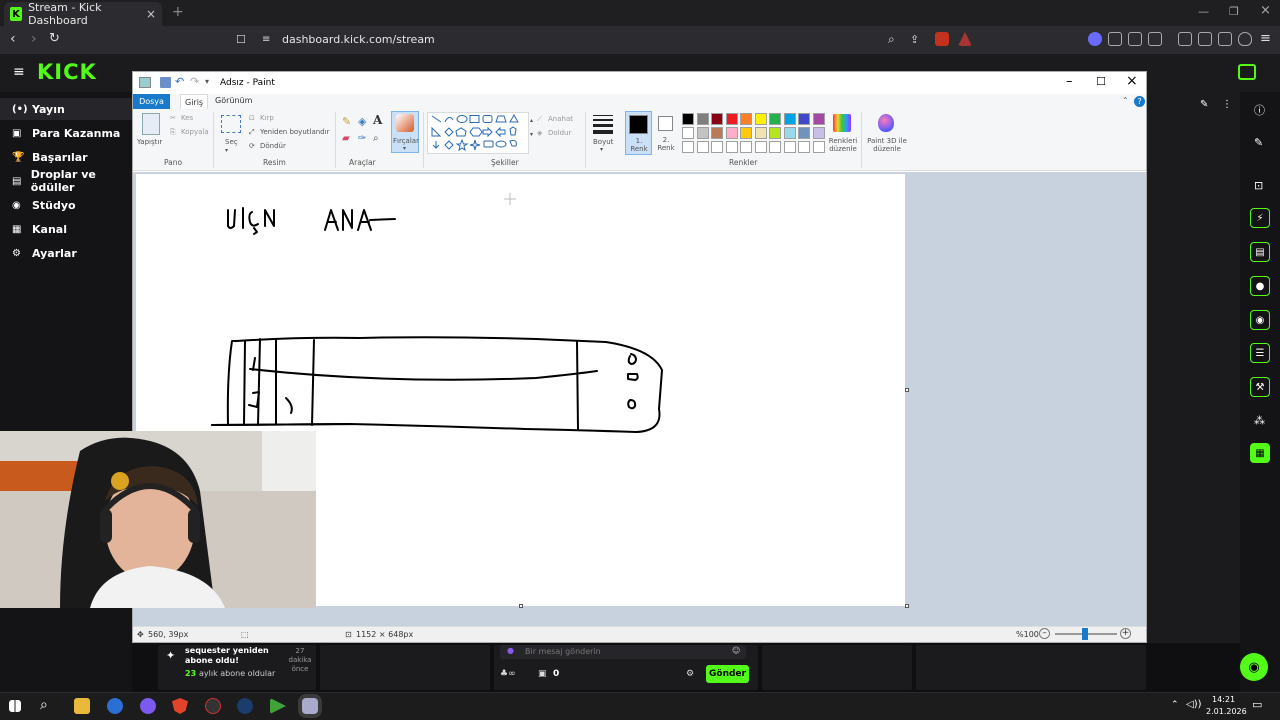  Describe the element at coordinates (1227, 104) in the screenshot. I see `more-options-icon: ⋮` at that location.